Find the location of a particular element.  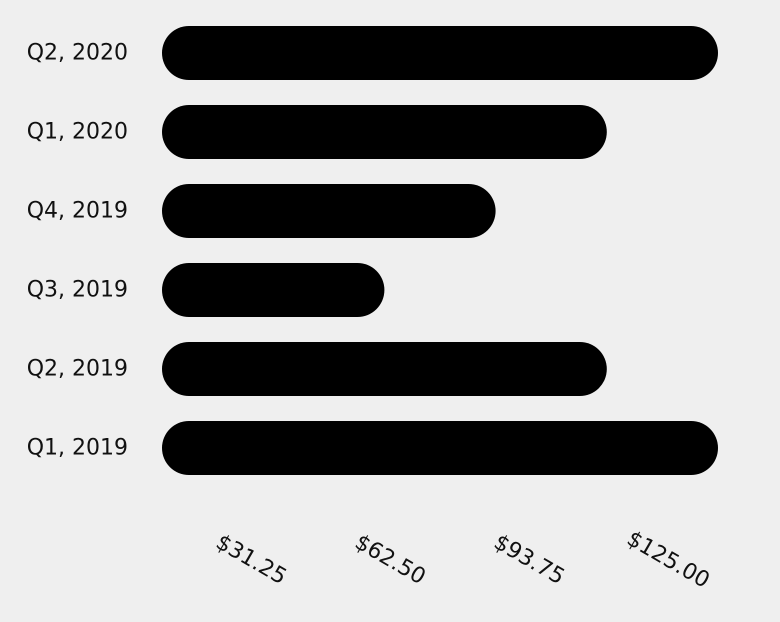

x-axis-tick-labels: $31.25 $62.50 $93.75 $125.00 is located at coordinates (462, 559).